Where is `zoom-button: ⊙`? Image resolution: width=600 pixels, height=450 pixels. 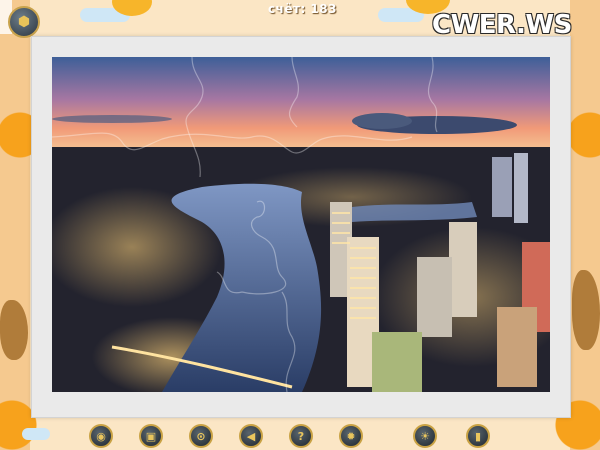
zoom-button: ⊙ is located at coordinates (201, 436).